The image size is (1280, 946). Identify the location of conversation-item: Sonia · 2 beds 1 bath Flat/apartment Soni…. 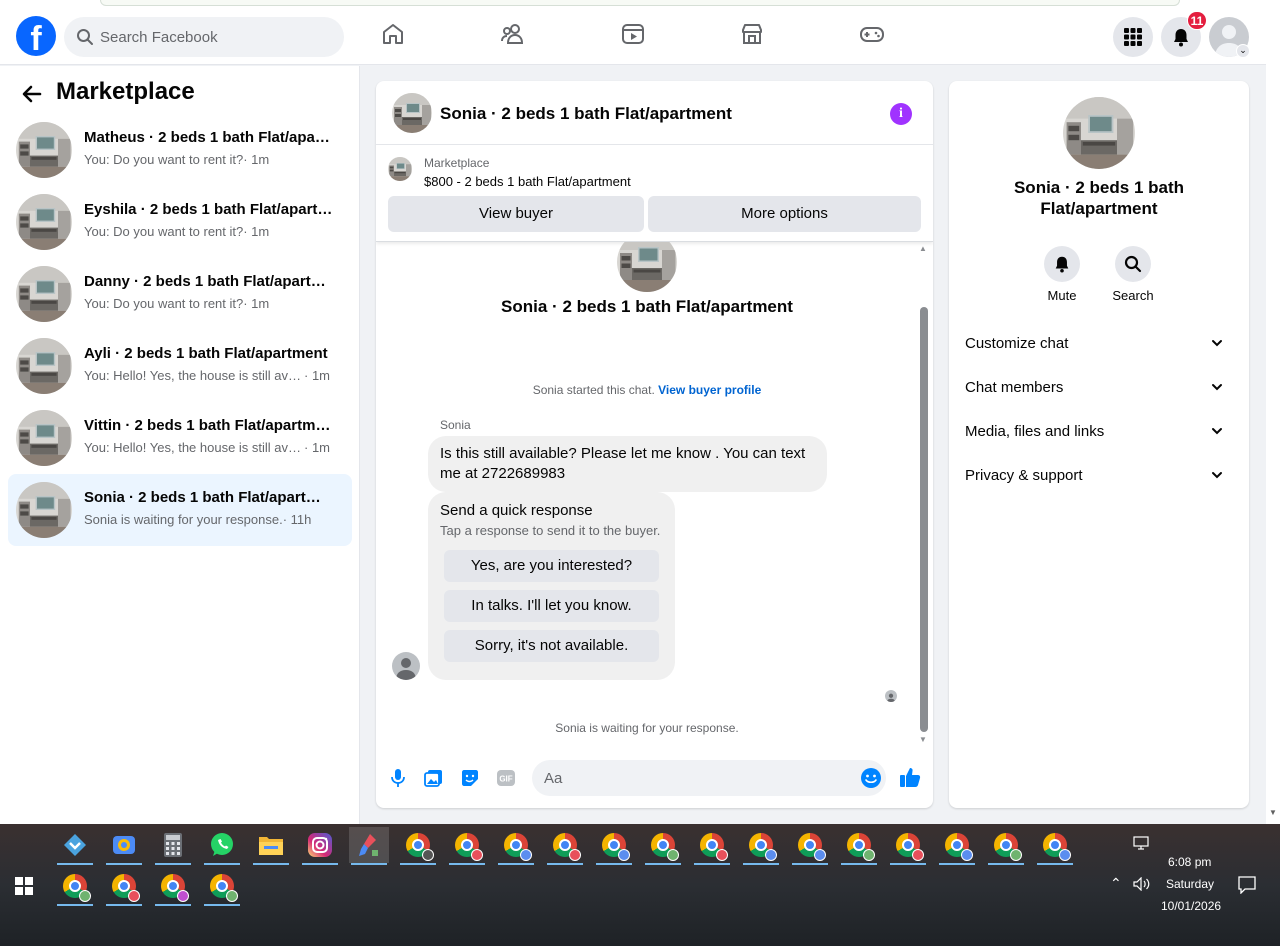
(180, 510).